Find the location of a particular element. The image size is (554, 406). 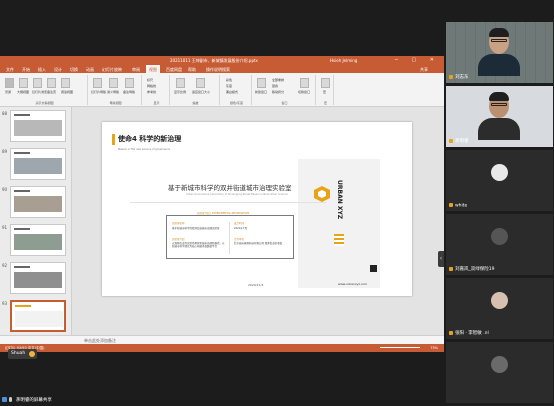

thumbnail-89: 89 is located at coordinates (36, 165).